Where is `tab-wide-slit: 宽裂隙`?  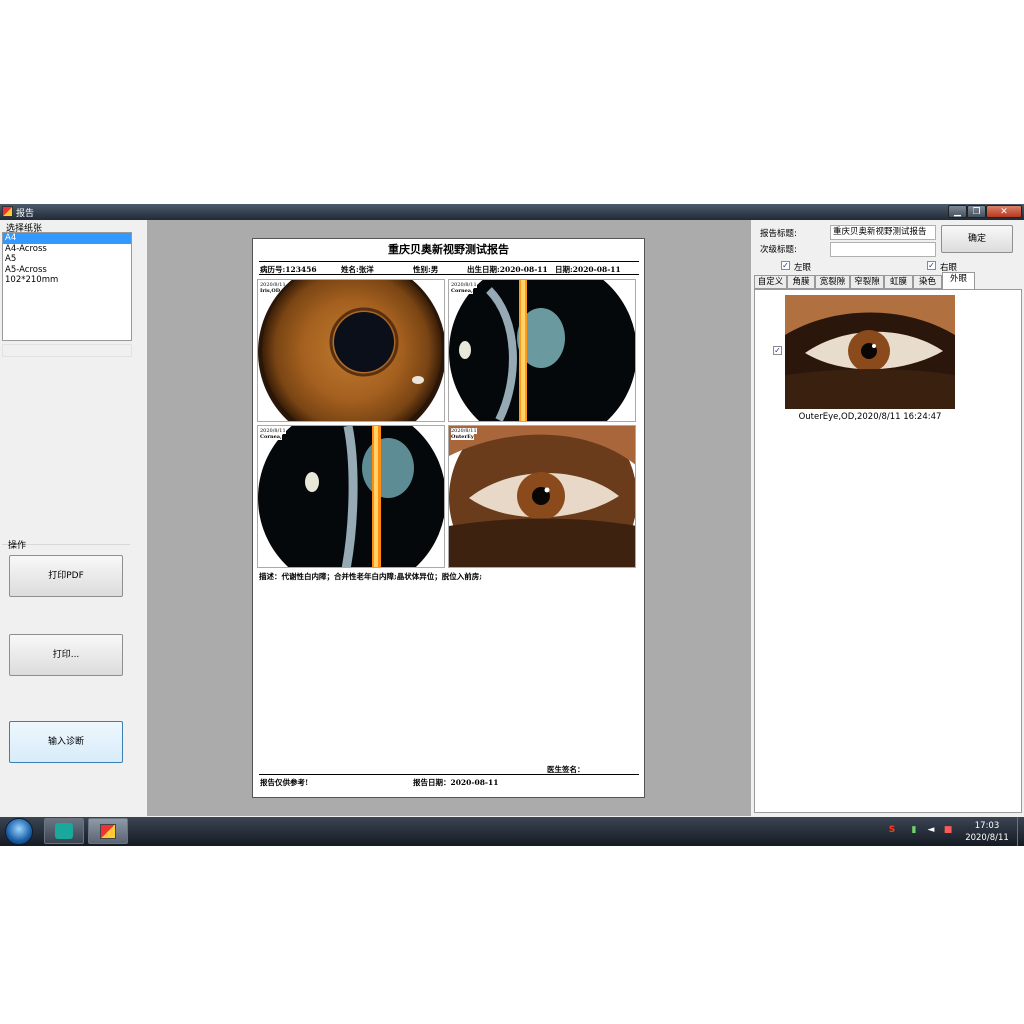 tab-wide-slit: 宽裂隙 is located at coordinates (832, 282).